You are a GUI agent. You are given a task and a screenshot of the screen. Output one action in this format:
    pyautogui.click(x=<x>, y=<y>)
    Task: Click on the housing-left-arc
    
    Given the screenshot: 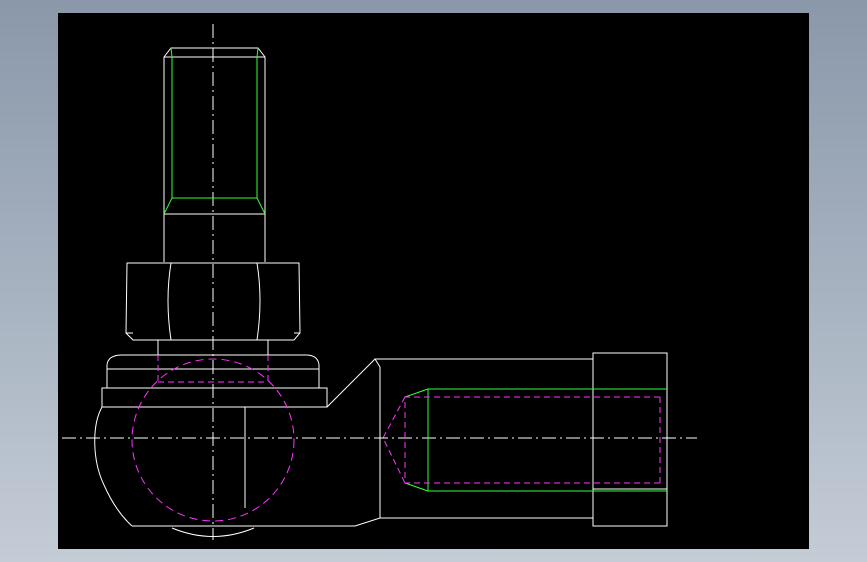 What is the action you would take?
    pyautogui.click(x=113, y=466)
    